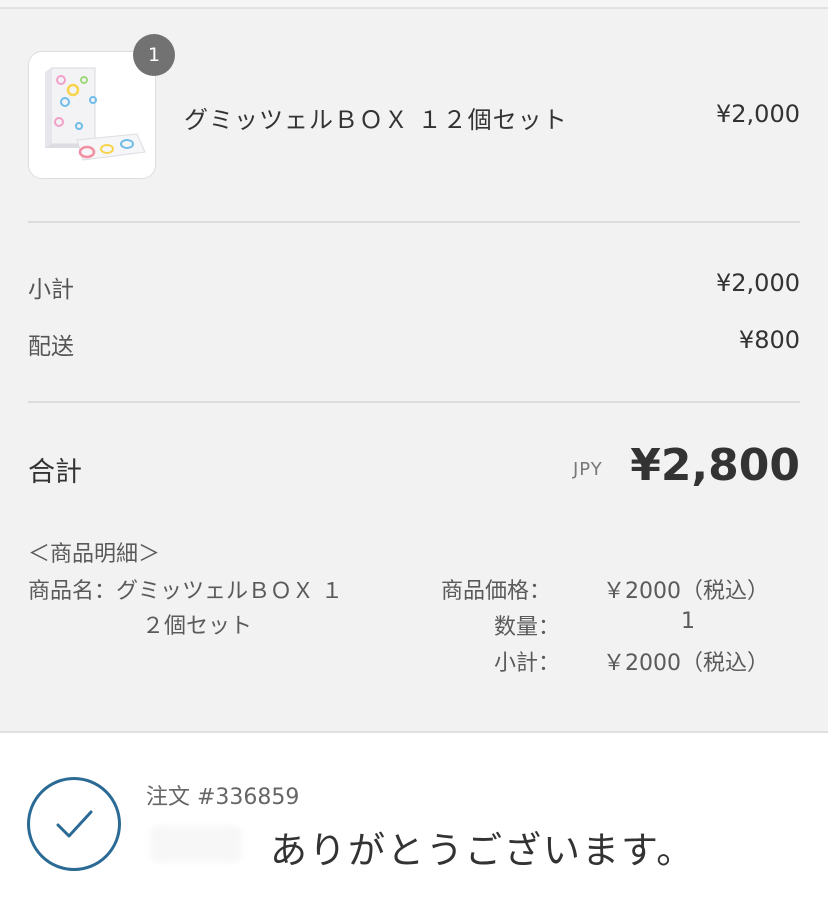  I want to click on details-price-value: ￥2000（税込）, so click(686, 591).